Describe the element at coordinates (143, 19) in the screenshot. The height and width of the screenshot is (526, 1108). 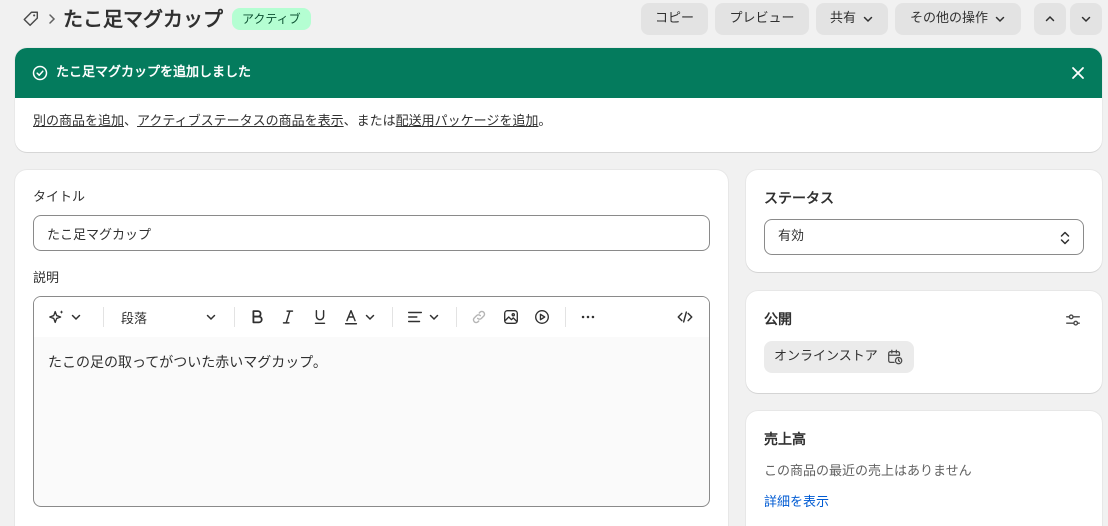
I see `page-title: たこ足マグカップ` at that location.